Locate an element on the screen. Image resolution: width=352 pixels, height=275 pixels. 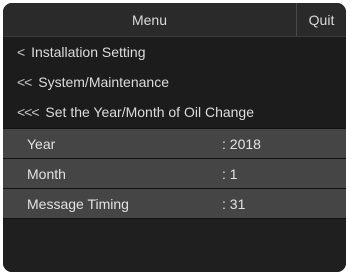
double-chevron-left-icon: << is located at coordinates (24, 82).